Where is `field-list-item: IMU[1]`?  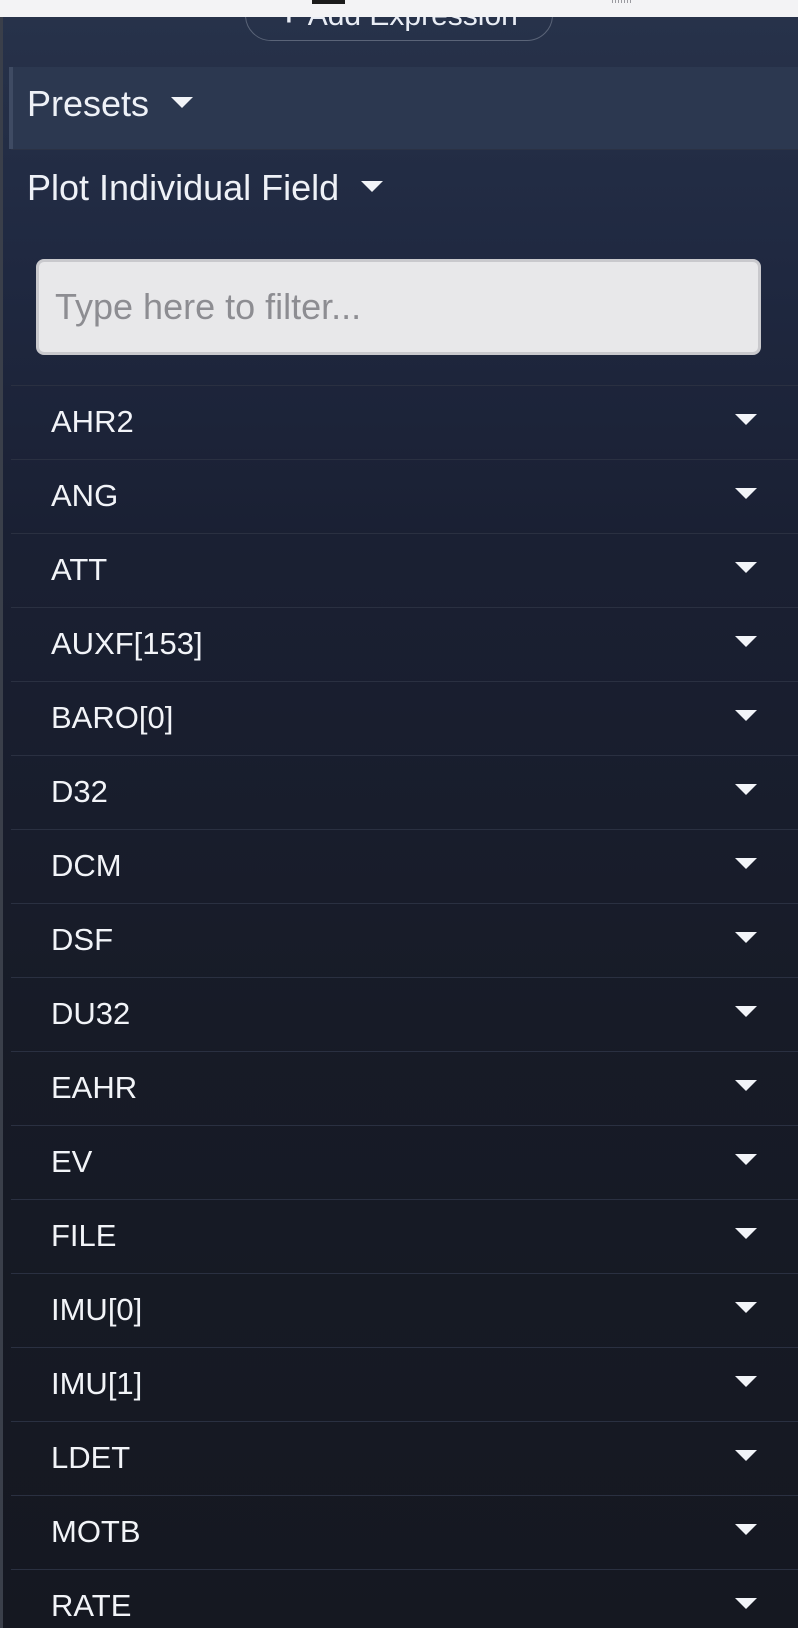 field-list-item: IMU[1] is located at coordinates (404, 1384).